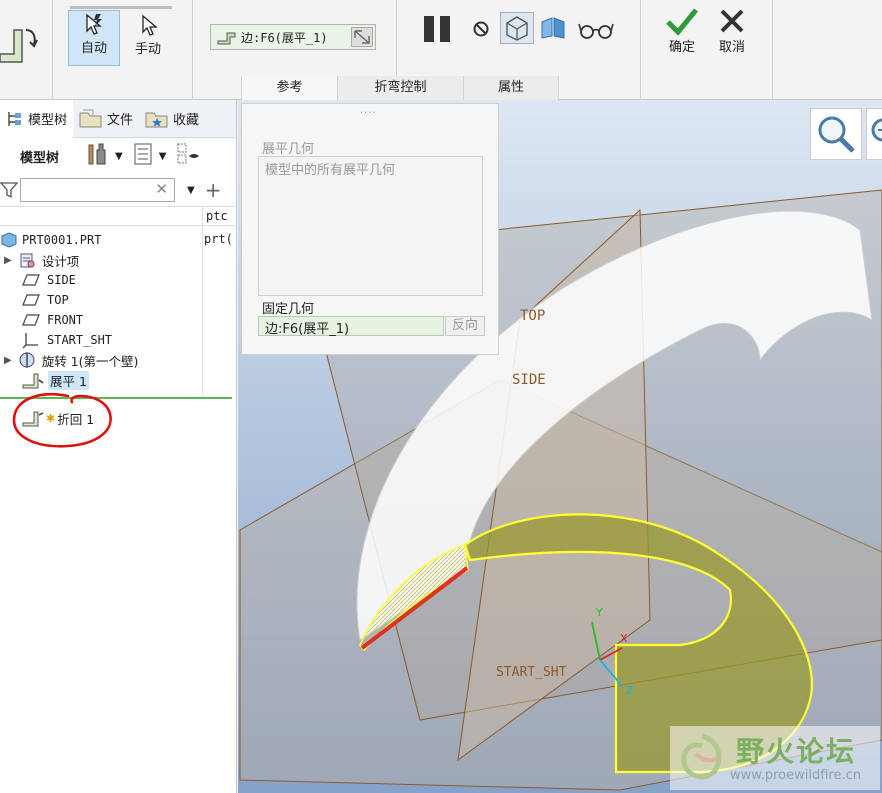  I want to click on column-value: prt(, so click(218, 239).